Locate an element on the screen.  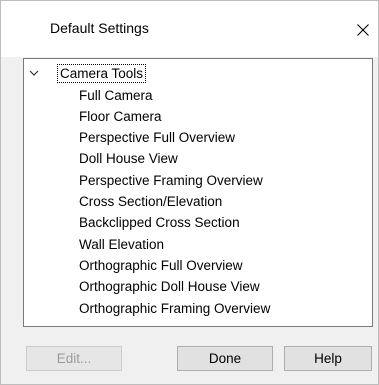
tree-item-backclipped-cross-section: Backclipped Cross Section is located at coordinates (159, 223).